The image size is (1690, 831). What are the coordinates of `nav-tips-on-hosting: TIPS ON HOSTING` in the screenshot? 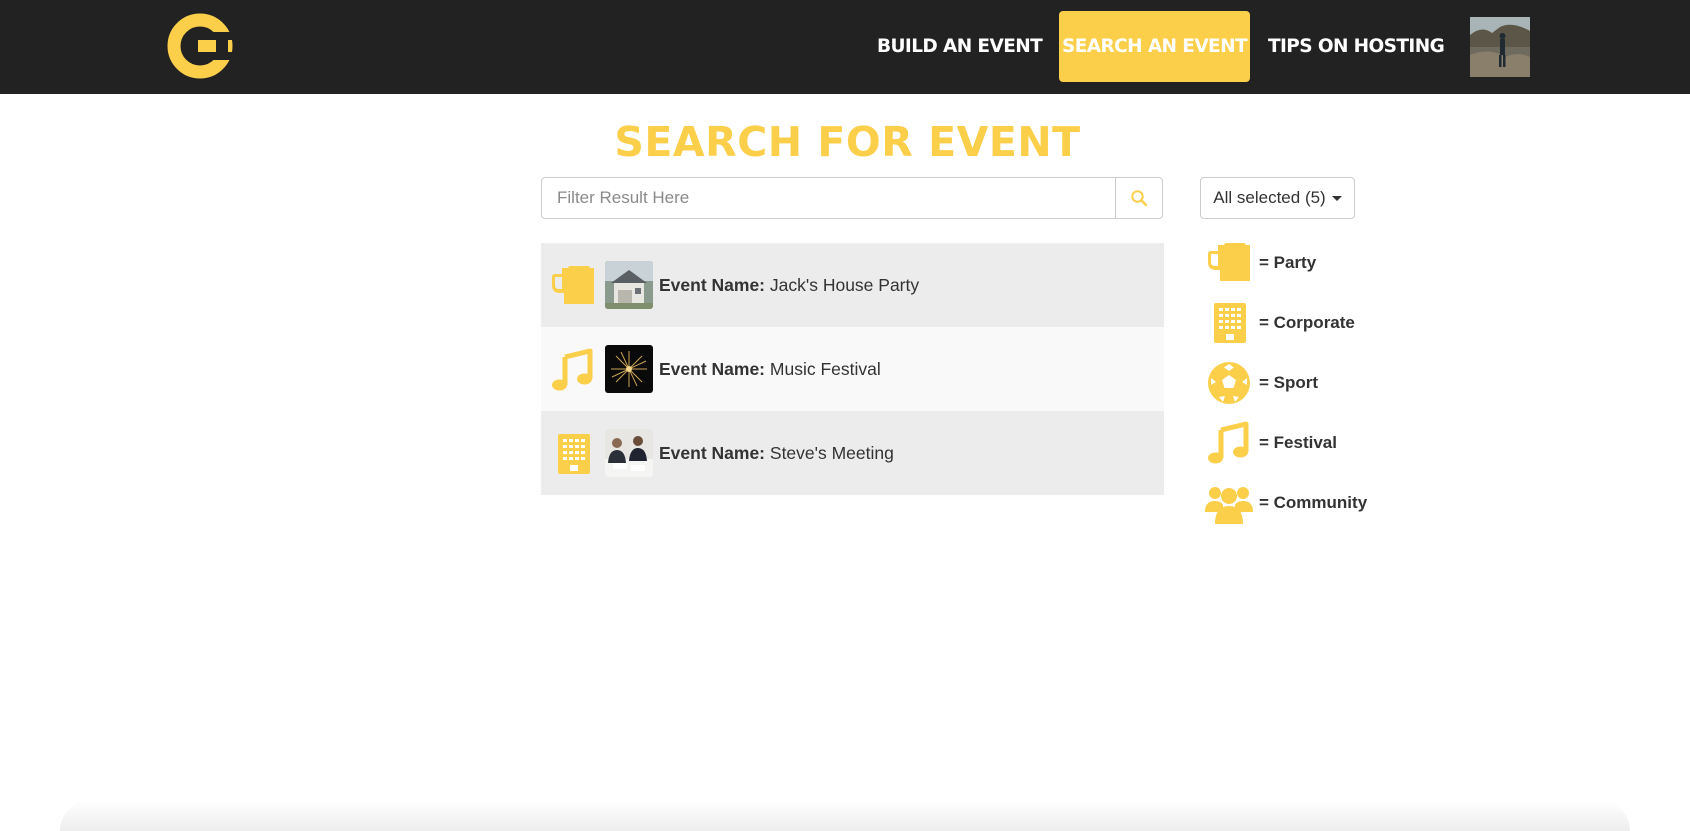 It's located at (1355, 46).